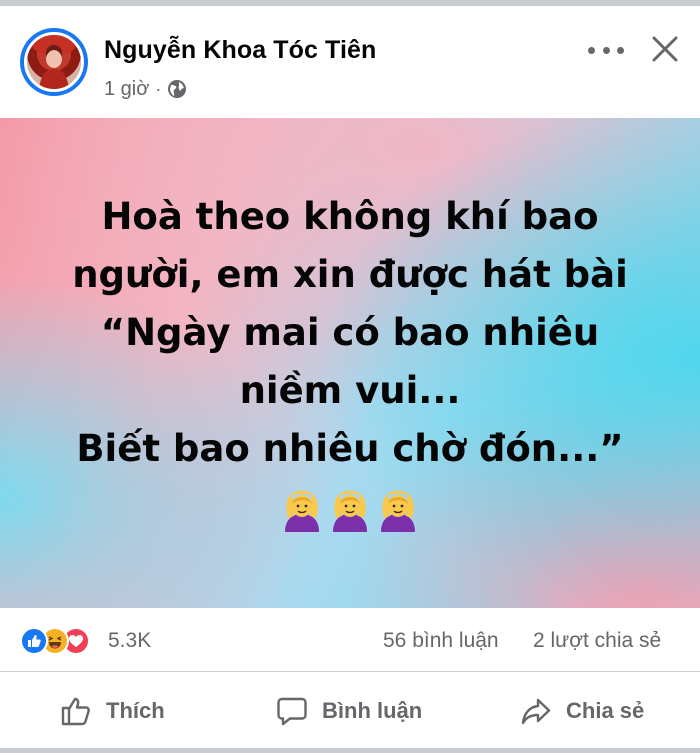  I want to click on actions-bar: Thích Bình luận Chia sẻ, so click(350, 710).